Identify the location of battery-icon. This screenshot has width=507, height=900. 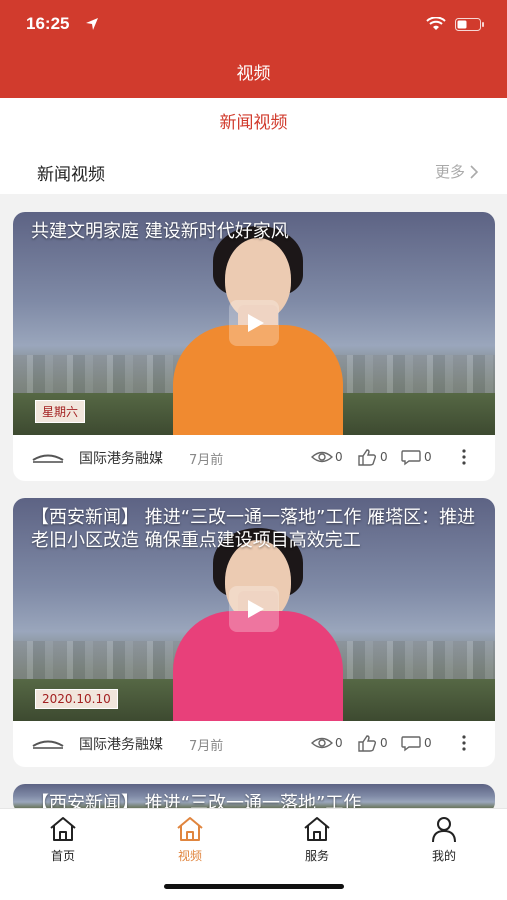
(469, 24).